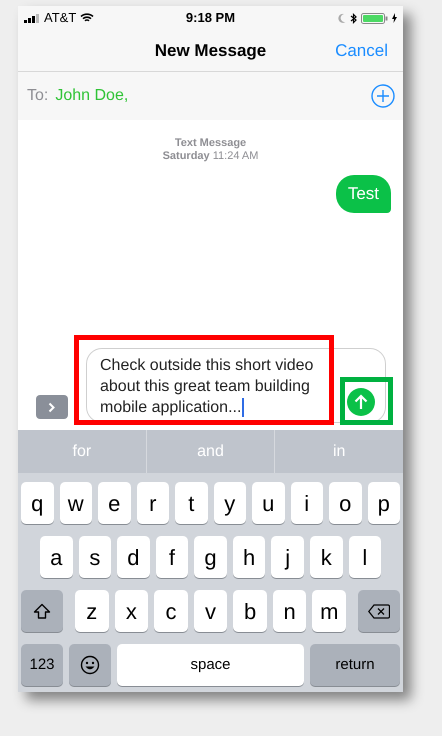  Describe the element at coordinates (287, 557) in the screenshot. I see `key: j` at that location.